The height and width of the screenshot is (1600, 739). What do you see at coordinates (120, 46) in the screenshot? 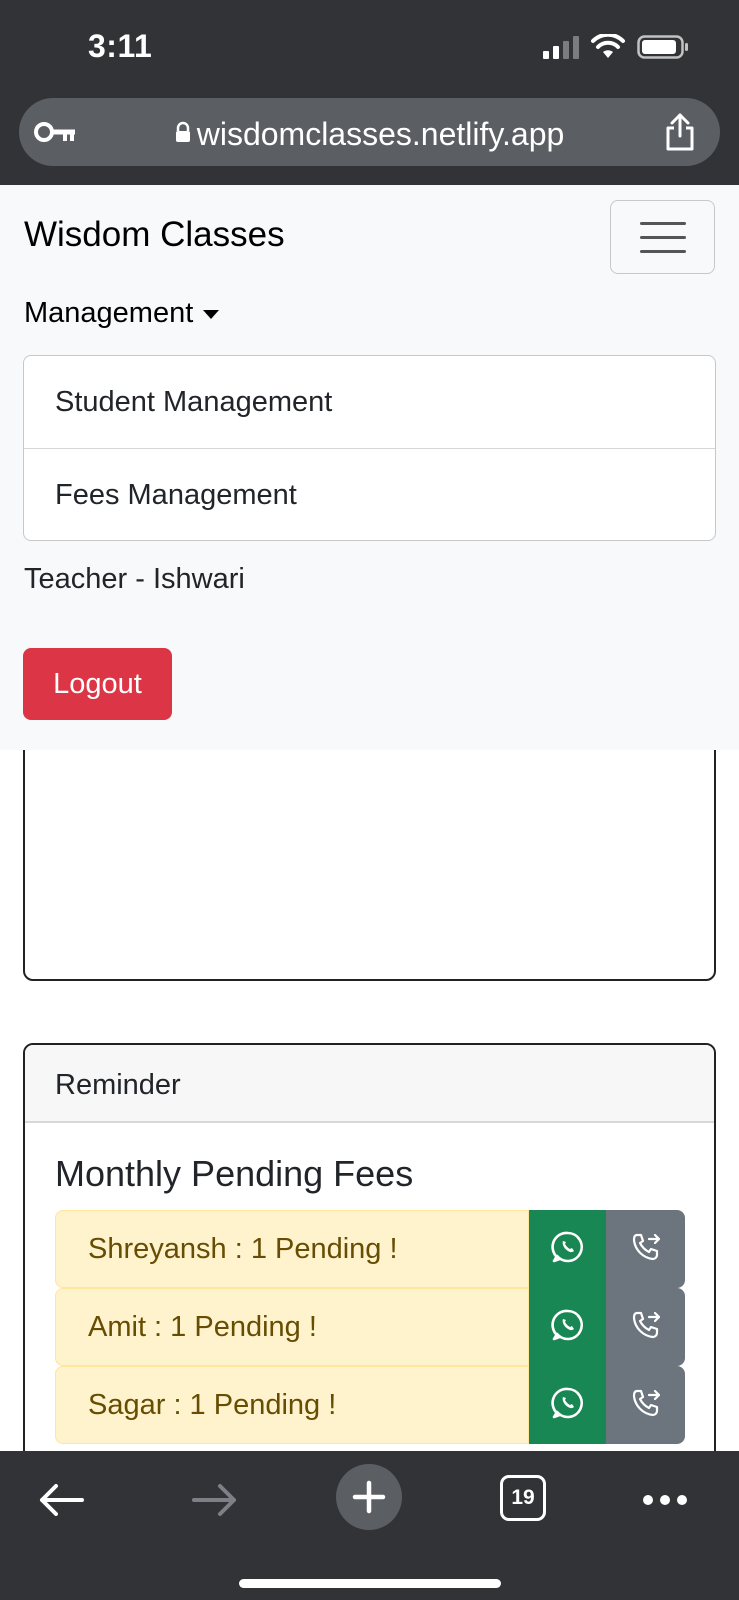
I see `status-time: 3:11` at bounding box center [120, 46].